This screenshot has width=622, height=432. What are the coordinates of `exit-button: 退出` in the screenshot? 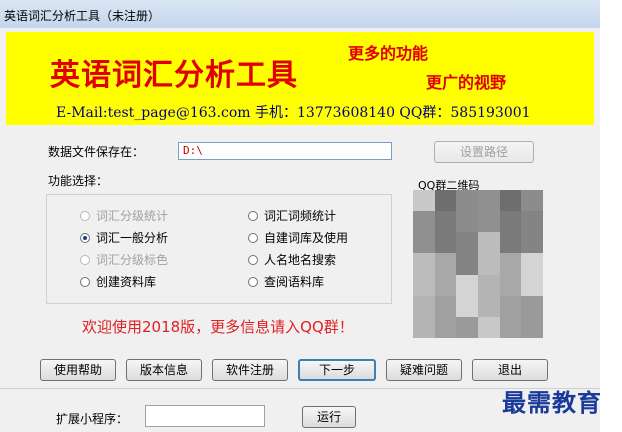 It's located at (510, 370).